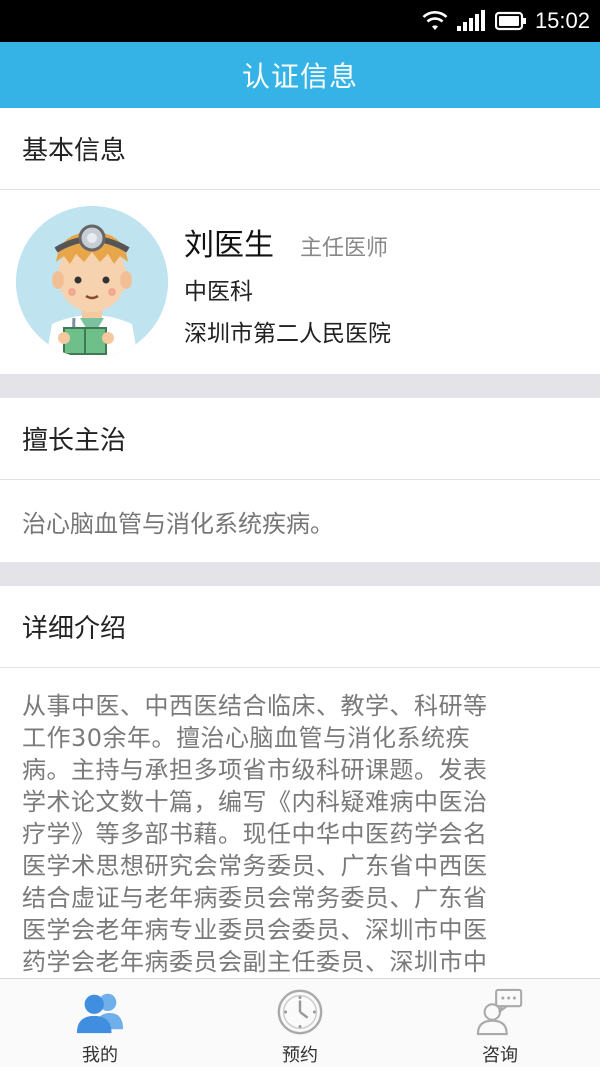 This screenshot has width=600, height=1067. What do you see at coordinates (100, 1055) in the screenshot?
I see `tab-label: 我的` at bounding box center [100, 1055].